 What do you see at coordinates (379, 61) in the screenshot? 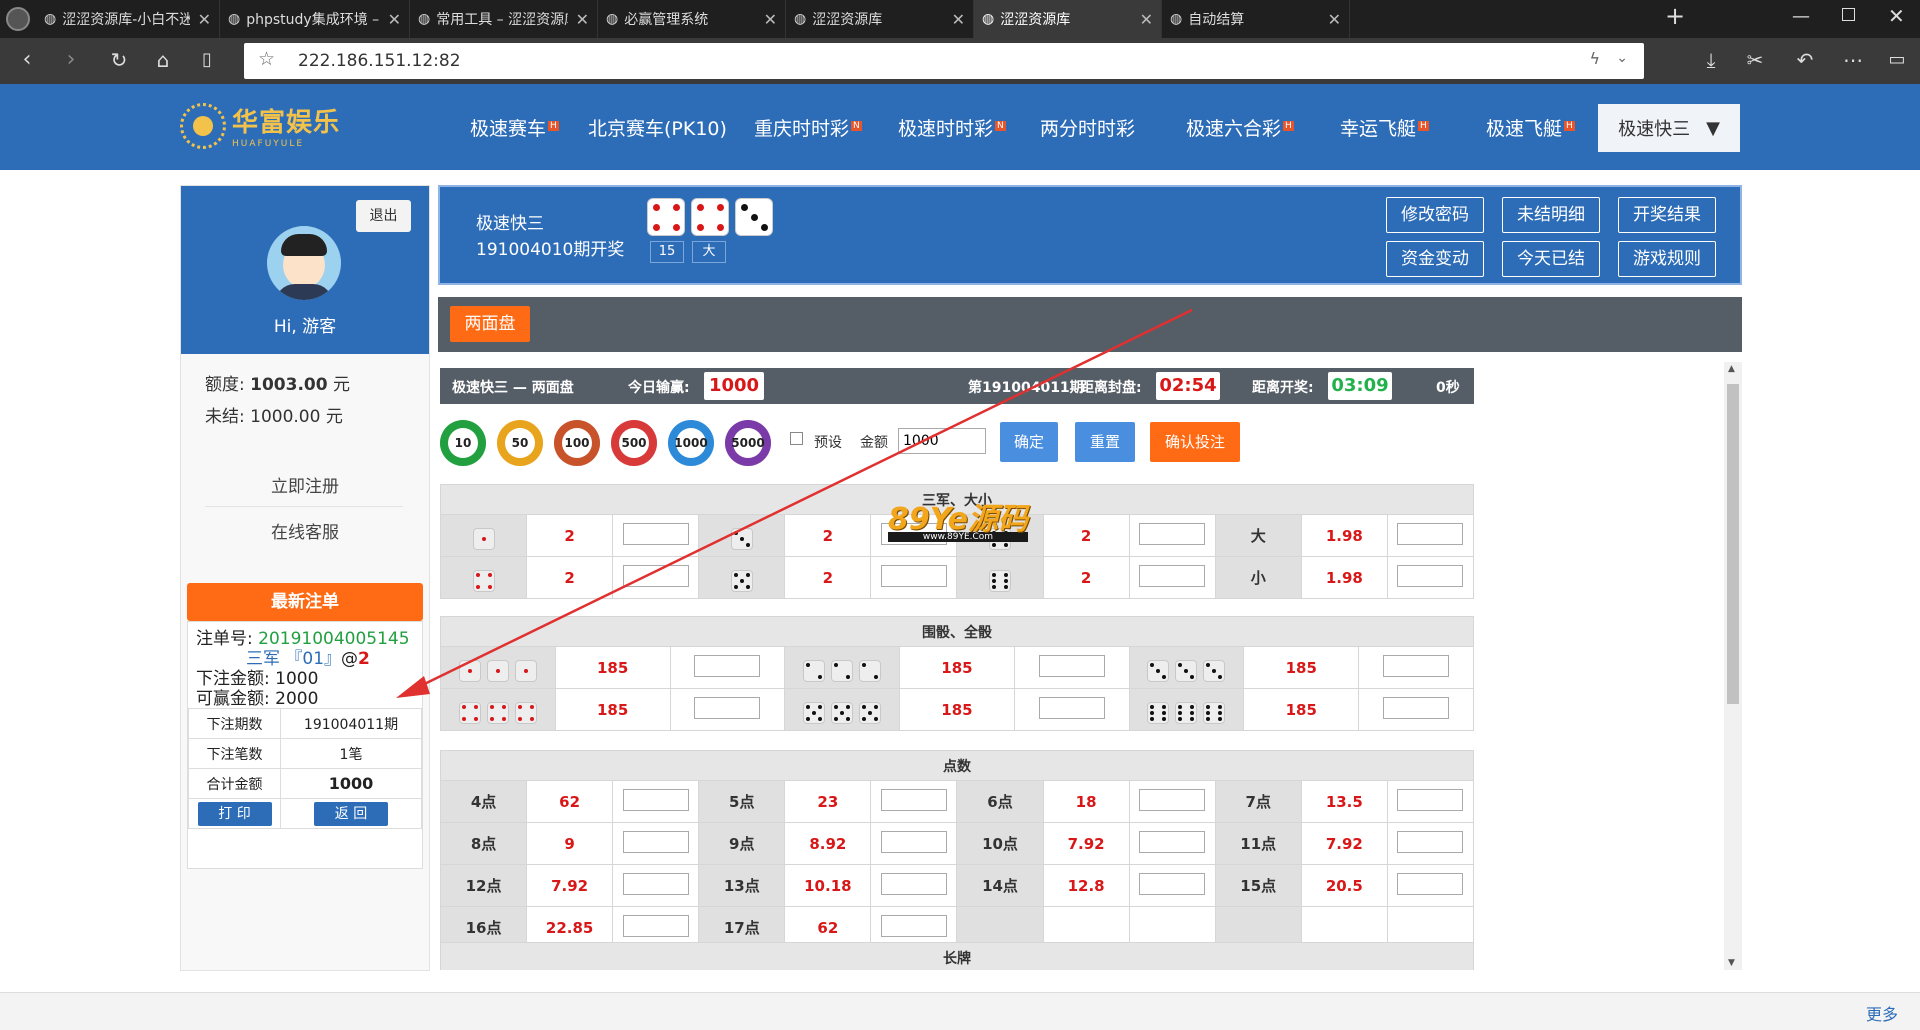
I see `url-text: 222.186.151.12:82` at bounding box center [379, 61].